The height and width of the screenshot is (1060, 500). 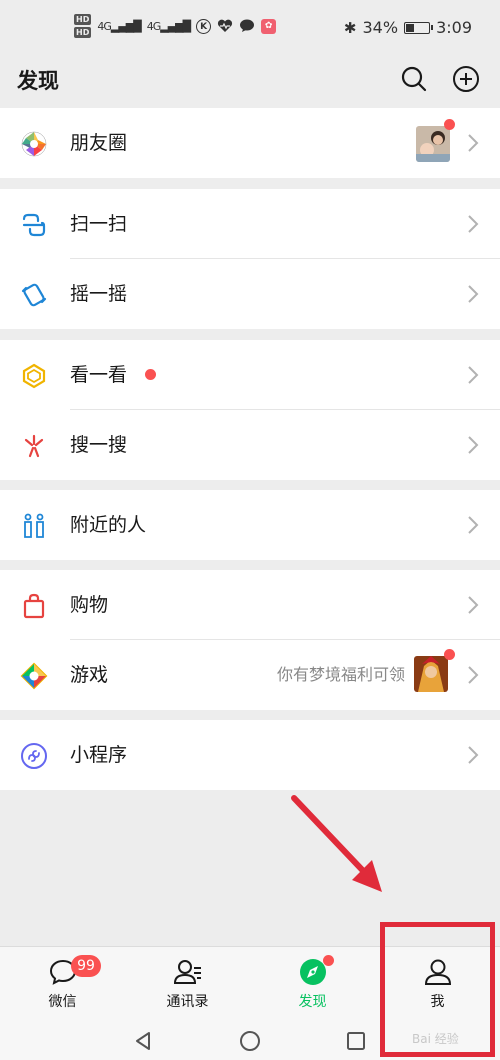 I want to click on page-header: 发现, so click(x=250, y=81).